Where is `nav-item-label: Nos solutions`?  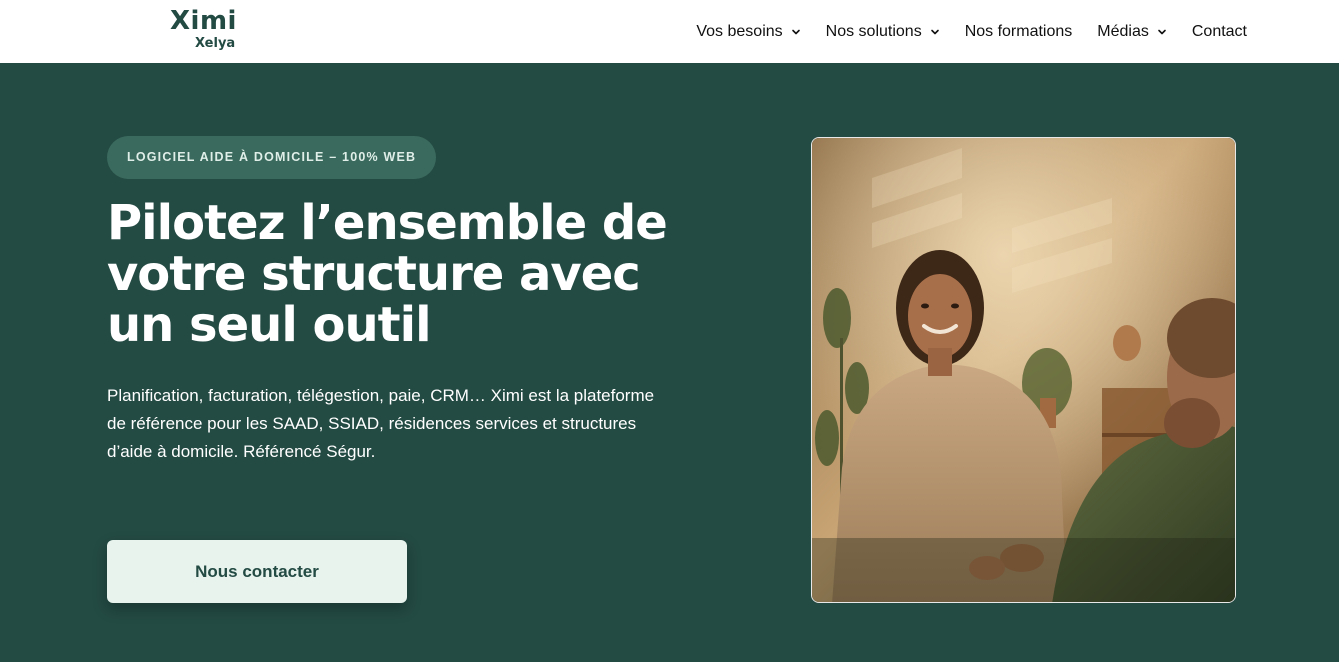
nav-item-label: Nos solutions is located at coordinates (873, 31).